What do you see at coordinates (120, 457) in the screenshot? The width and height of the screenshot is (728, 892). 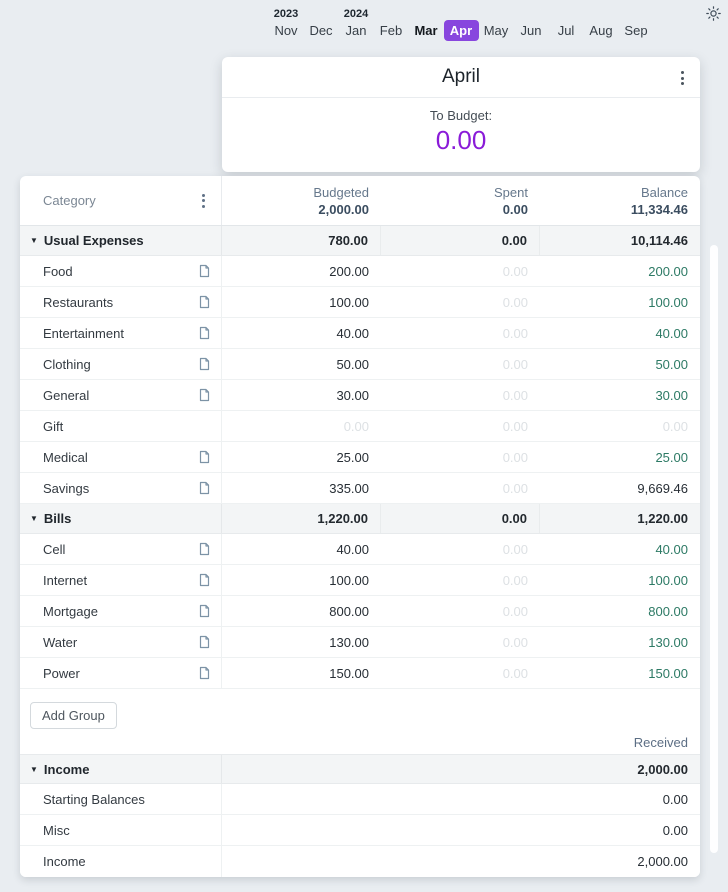 I see `category-name: Medical` at bounding box center [120, 457].